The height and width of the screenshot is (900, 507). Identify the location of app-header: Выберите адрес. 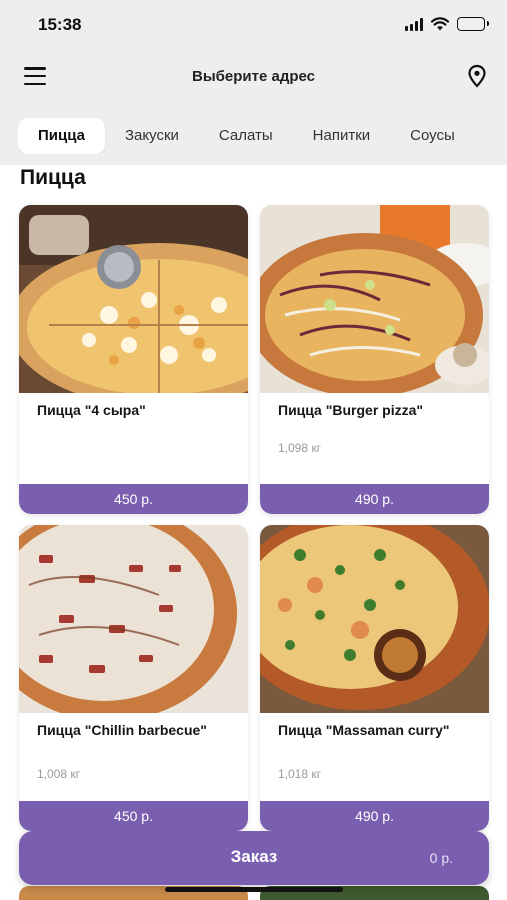
(253, 77).